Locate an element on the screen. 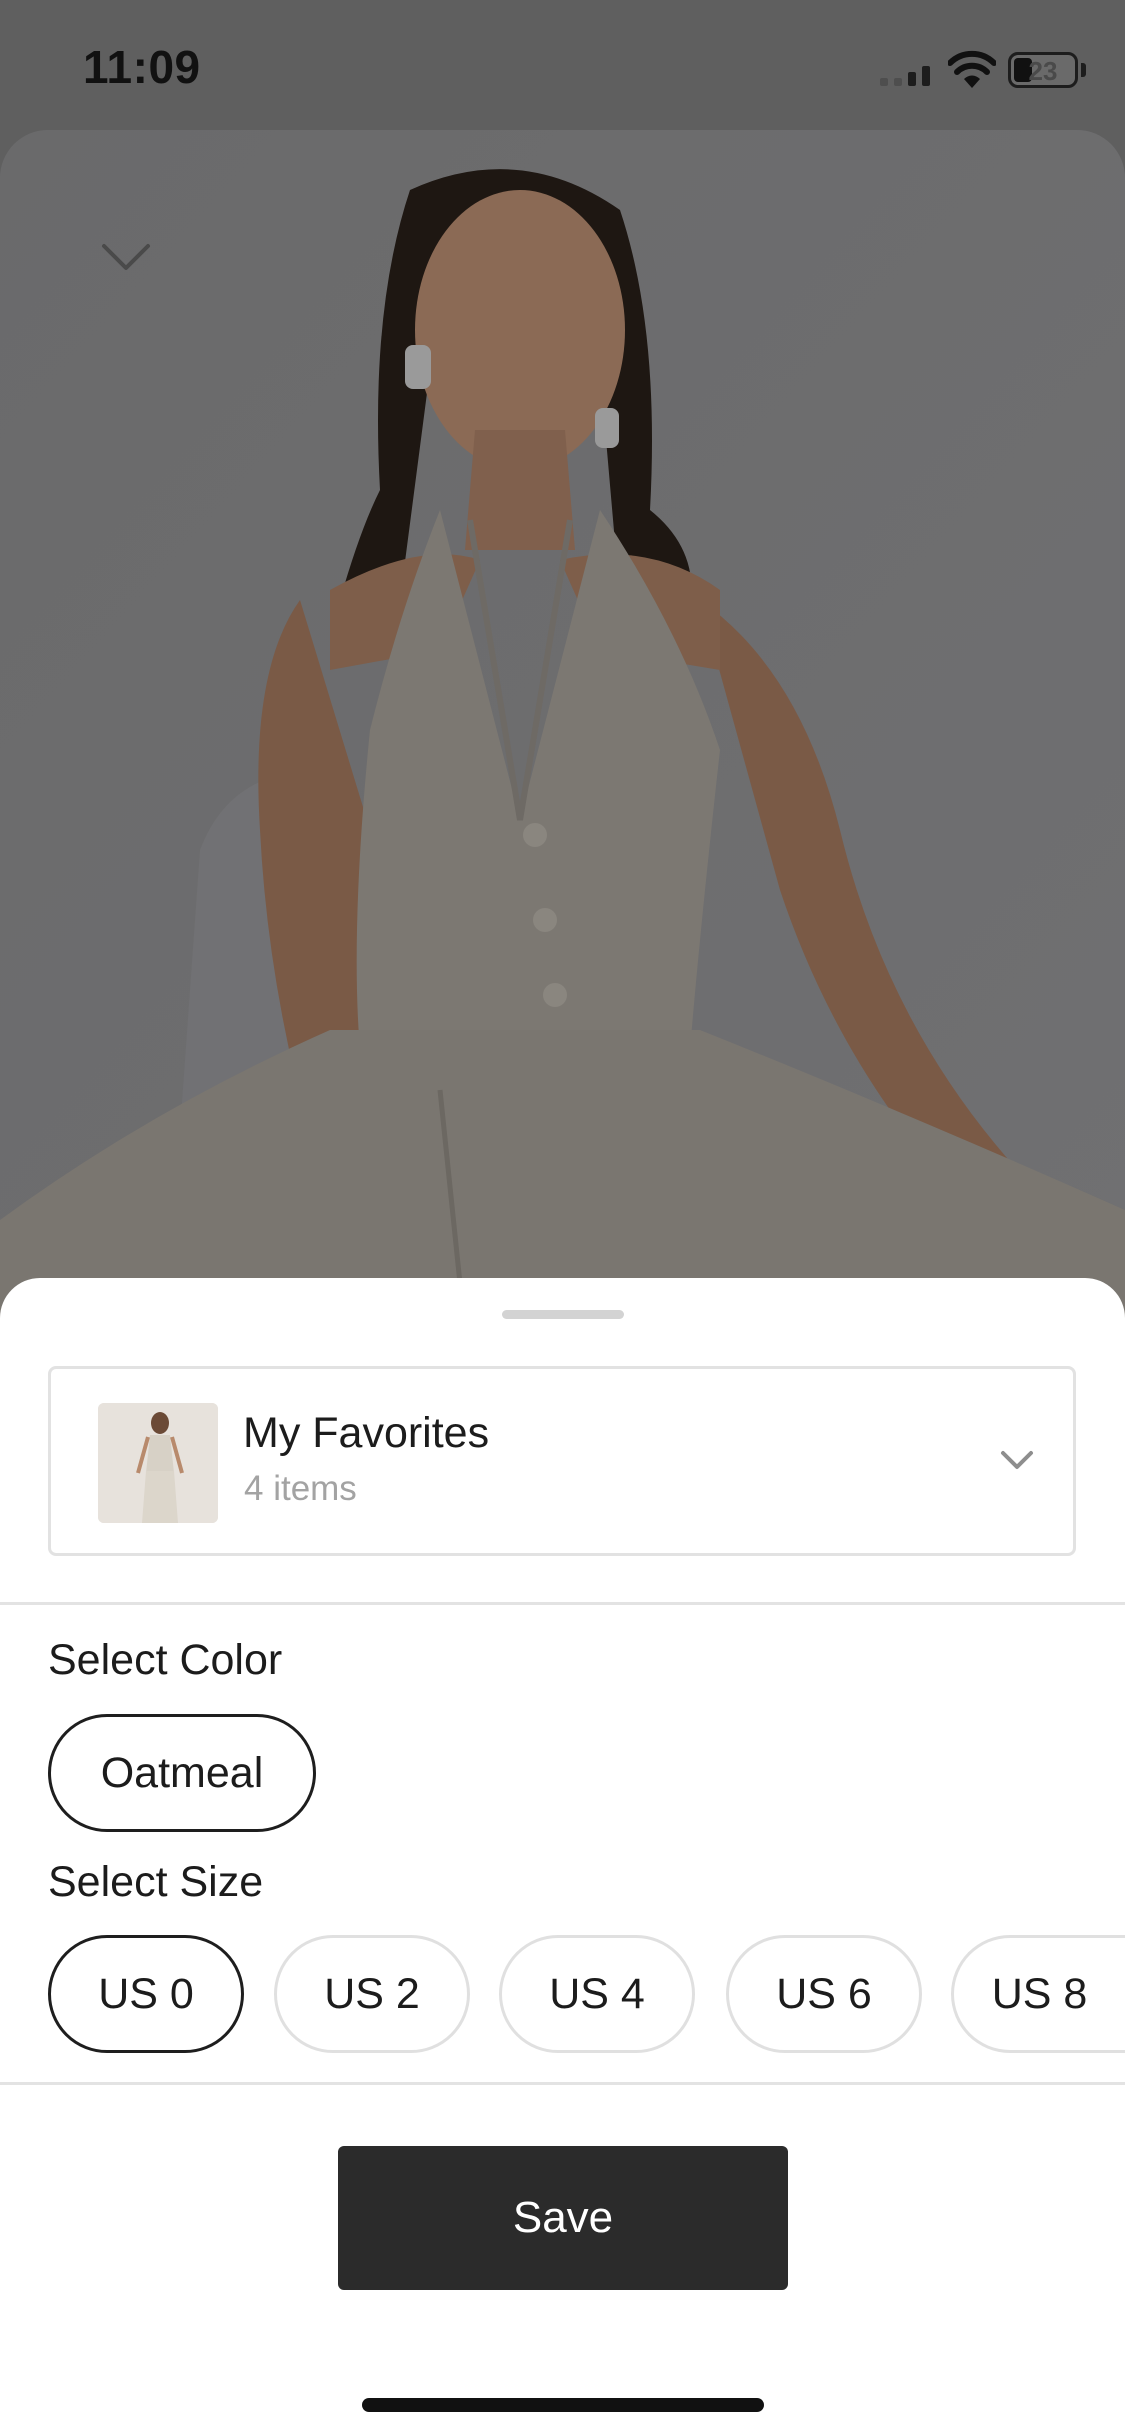 Image resolution: width=1125 pixels, height=2436 pixels. size-option-us-6: US 6 is located at coordinates (824, 1994).